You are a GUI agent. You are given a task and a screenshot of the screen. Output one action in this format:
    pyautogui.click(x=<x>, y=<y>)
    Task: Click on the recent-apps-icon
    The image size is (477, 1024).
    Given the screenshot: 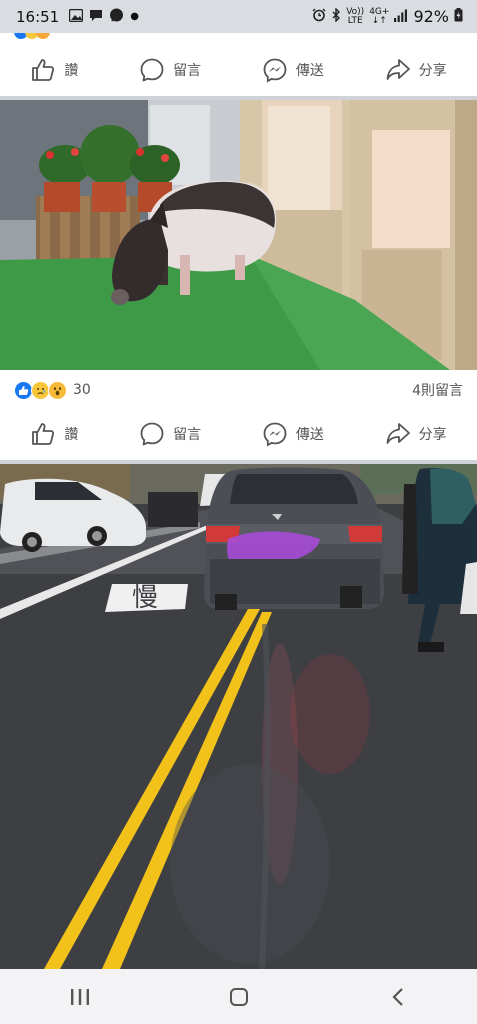 What is the action you would take?
    pyautogui.click(x=79, y=996)
    